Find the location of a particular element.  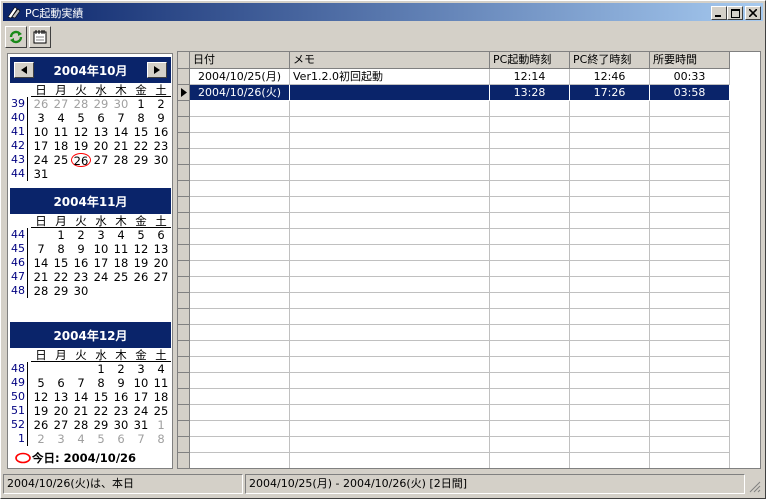

column-header-start: PC起動時刻 is located at coordinates (530, 60).